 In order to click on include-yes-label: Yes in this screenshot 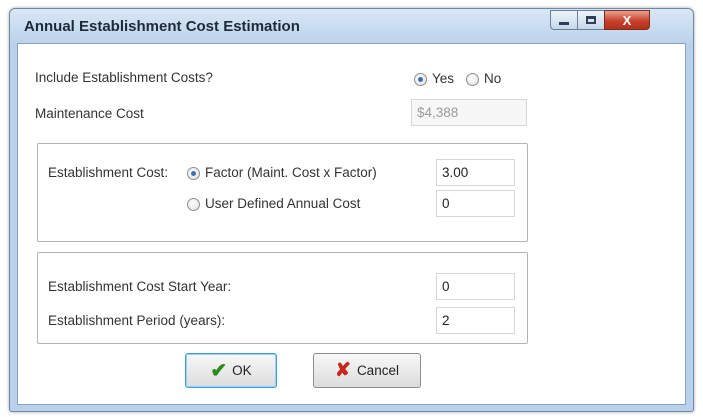, I will do `click(443, 78)`.